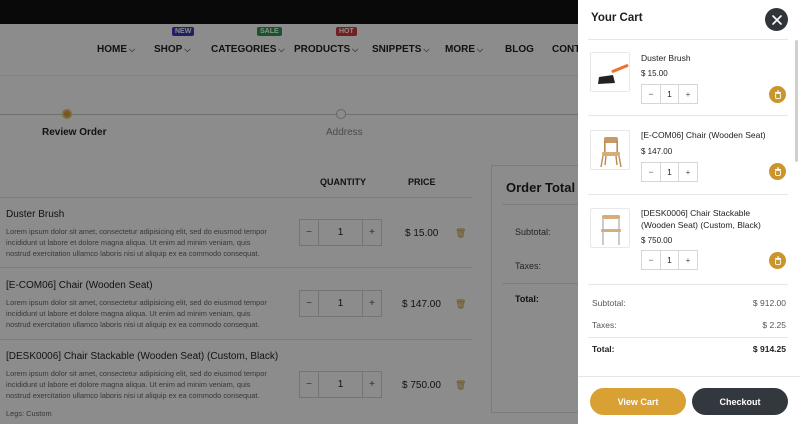  Describe the element at coordinates (796, 101) in the screenshot. I see `cart-scrollbar` at that location.